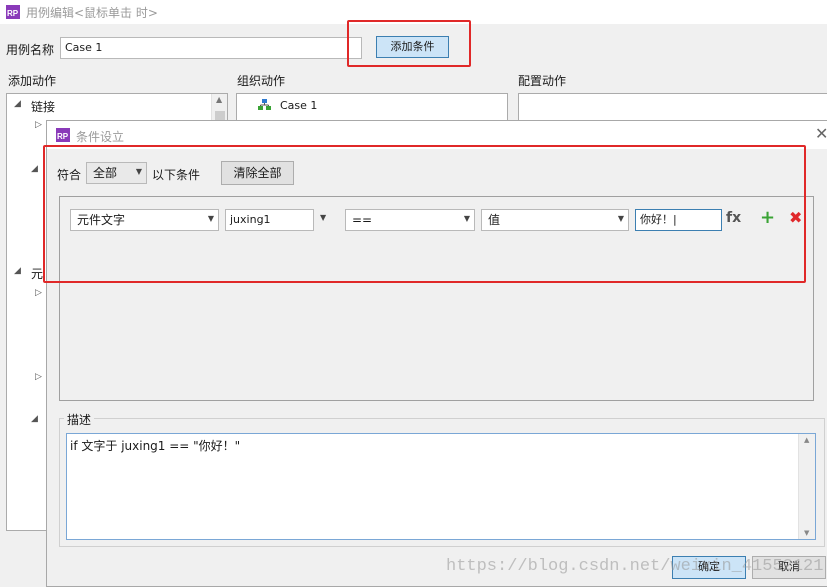  Describe the element at coordinates (79, 419) in the screenshot. I see `description-label: 描述` at that location.